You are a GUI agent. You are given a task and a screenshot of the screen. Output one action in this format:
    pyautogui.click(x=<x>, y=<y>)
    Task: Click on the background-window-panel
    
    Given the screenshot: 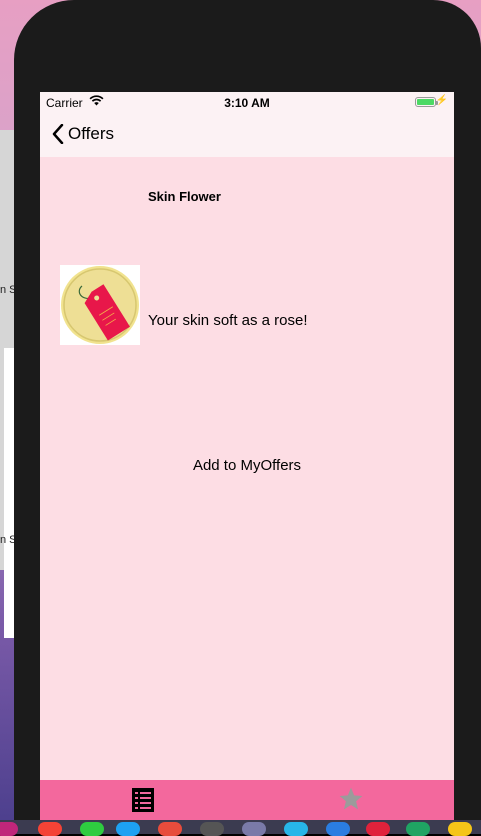 What is the action you would take?
    pyautogui.click(x=9, y=493)
    